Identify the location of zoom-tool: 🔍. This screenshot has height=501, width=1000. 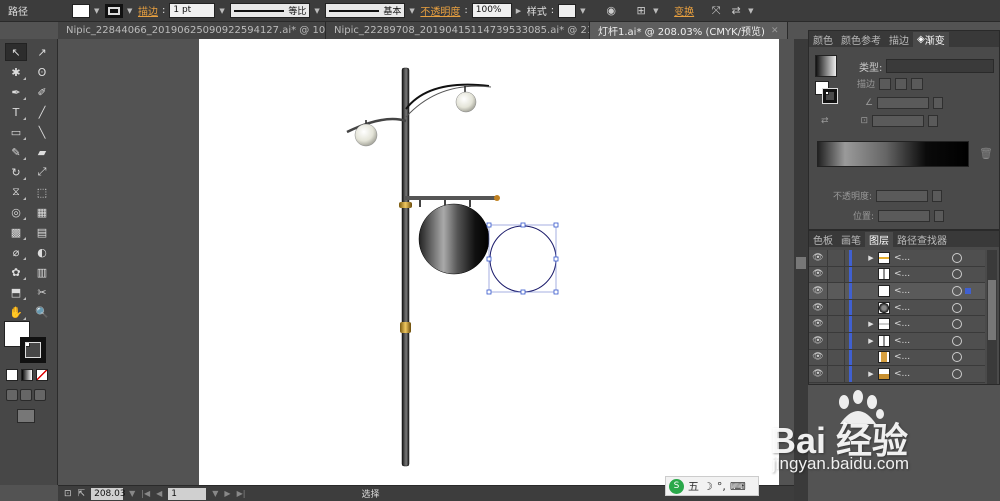
(42, 312).